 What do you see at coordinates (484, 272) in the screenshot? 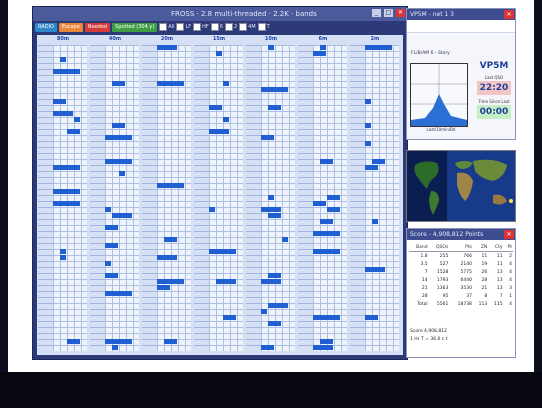
I see `score-cell: 26` at bounding box center [484, 272].